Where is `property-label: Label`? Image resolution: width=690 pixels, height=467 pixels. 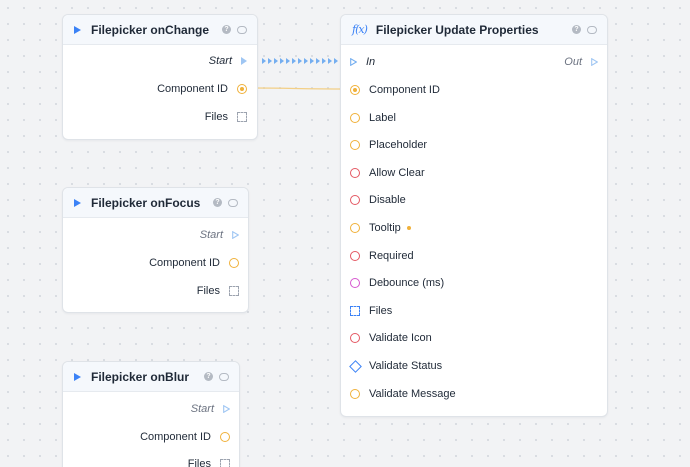
property-label: Label is located at coordinates (382, 118).